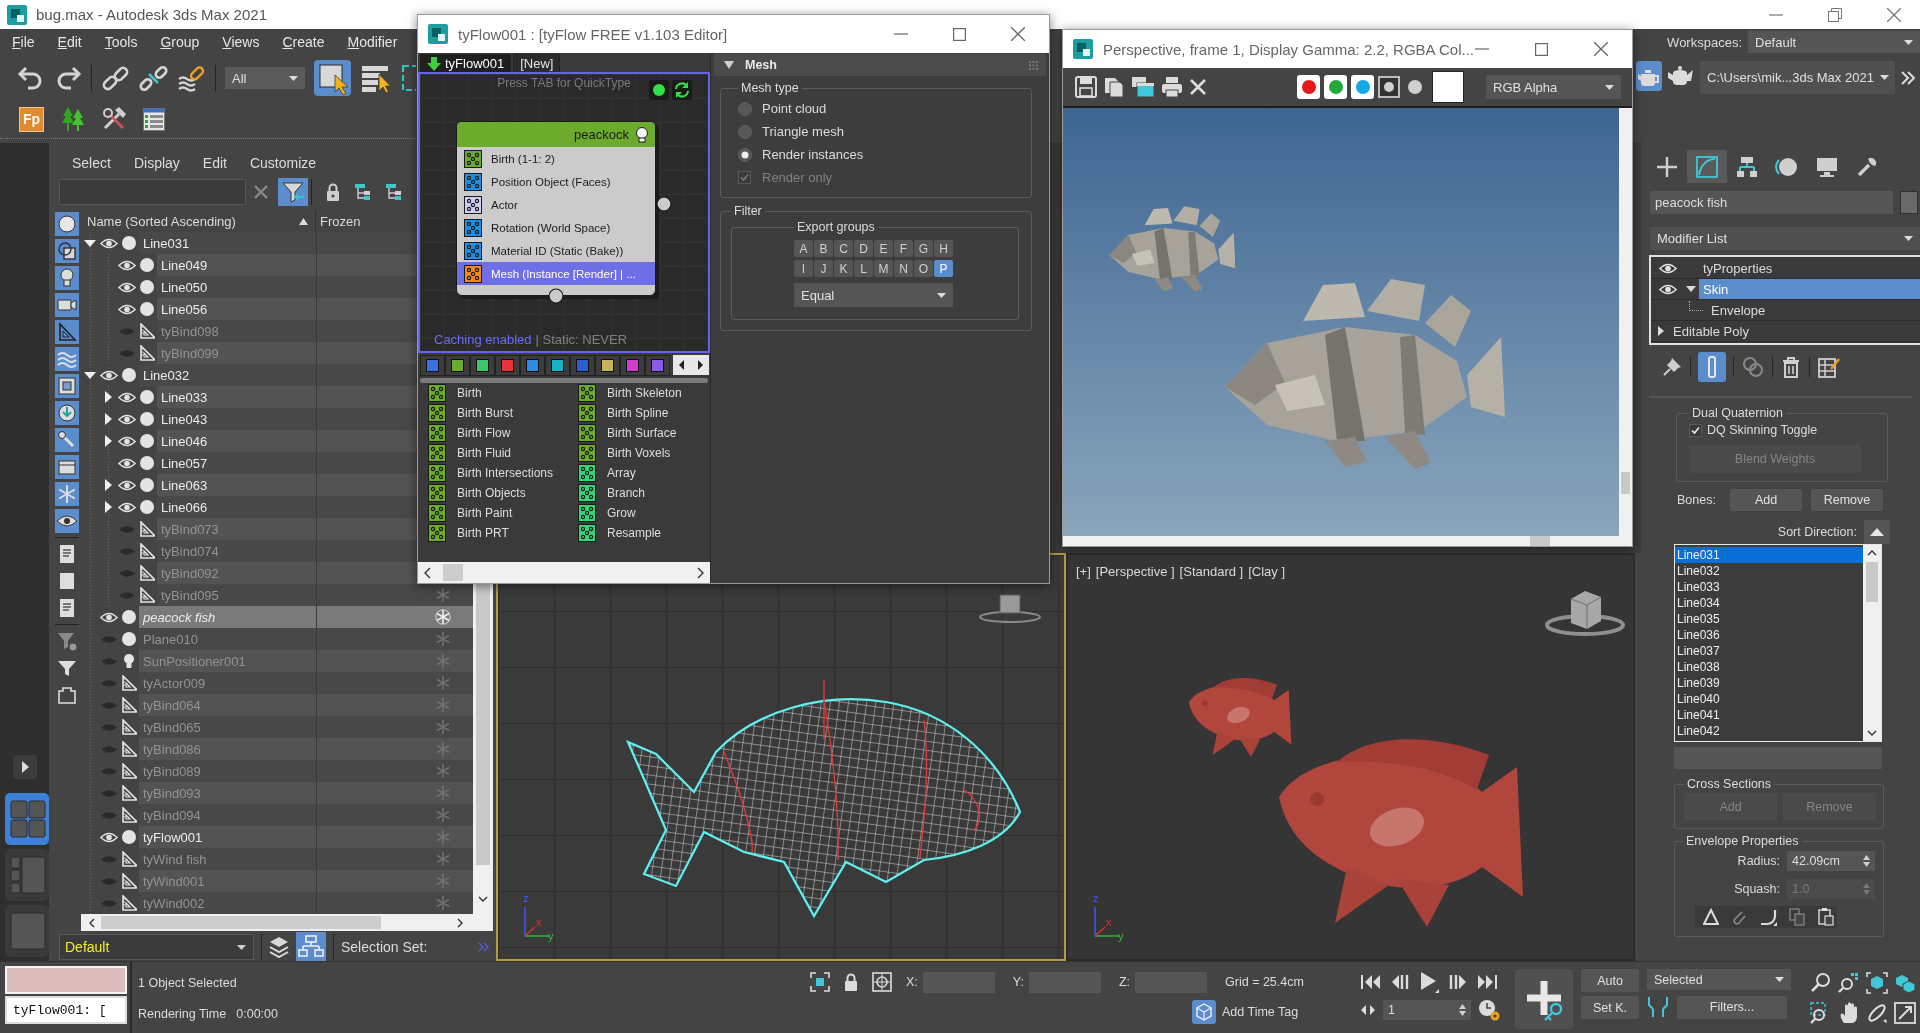  Describe the element at coordinates (1198, 87) in the screenshot. I see `cross-icon` at that location.